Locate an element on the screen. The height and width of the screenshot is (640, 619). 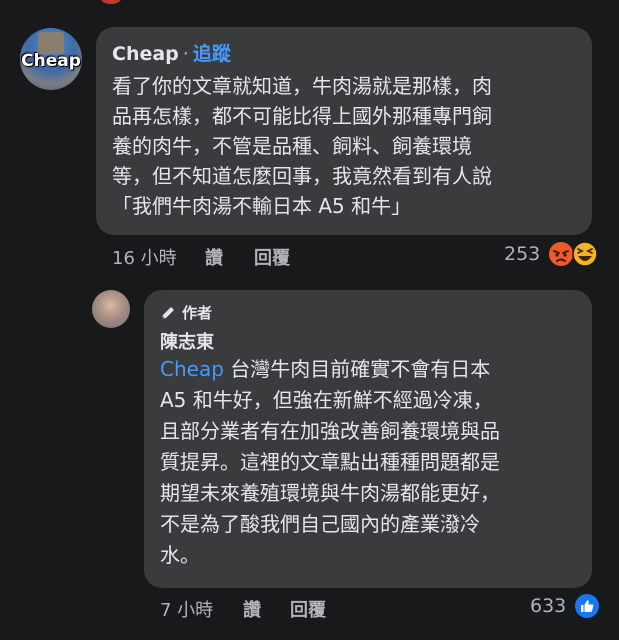
author-badge-label: 作者 is located at coordinates (197, 313).